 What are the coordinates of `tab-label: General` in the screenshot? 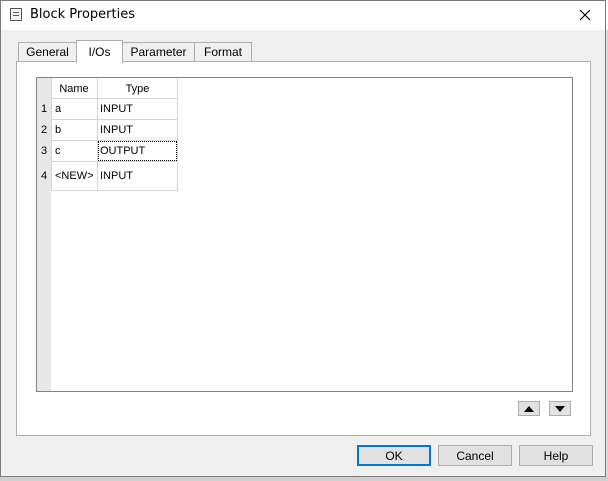 It's located at (47, 52).